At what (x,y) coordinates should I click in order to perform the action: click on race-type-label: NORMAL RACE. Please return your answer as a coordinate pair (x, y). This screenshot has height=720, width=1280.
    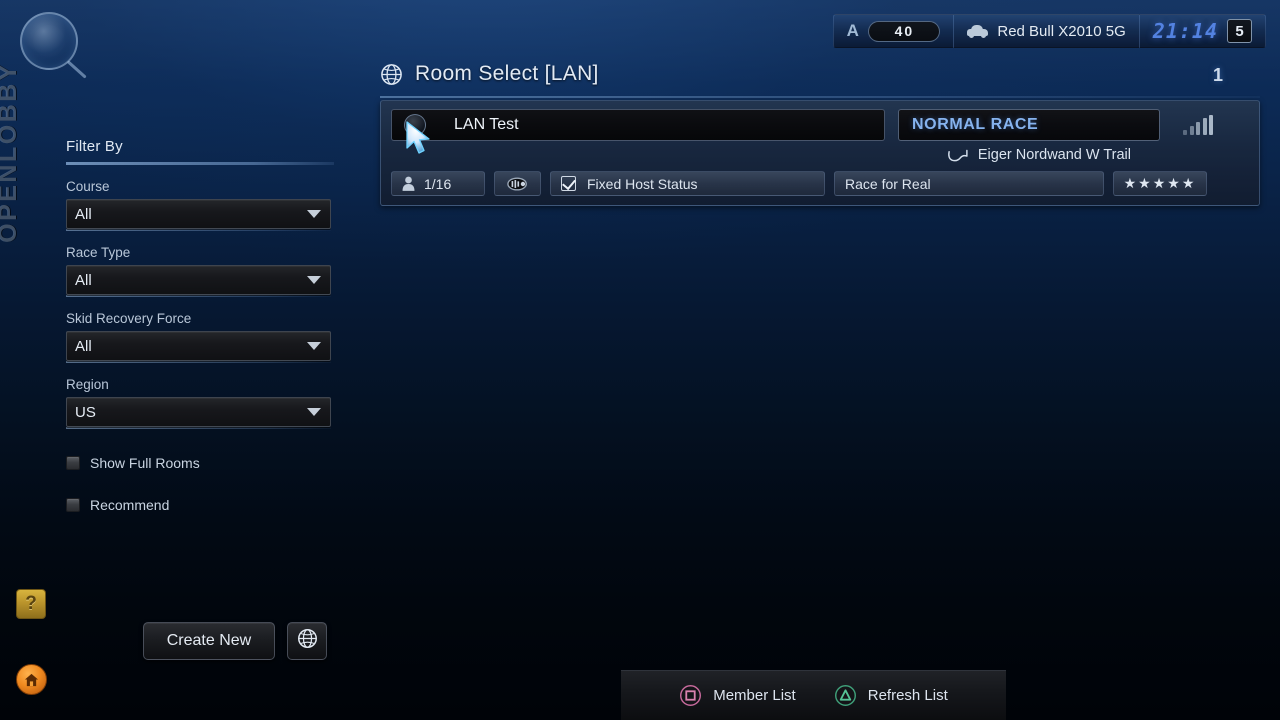
    Looking at the image, I should click on (975, 124).